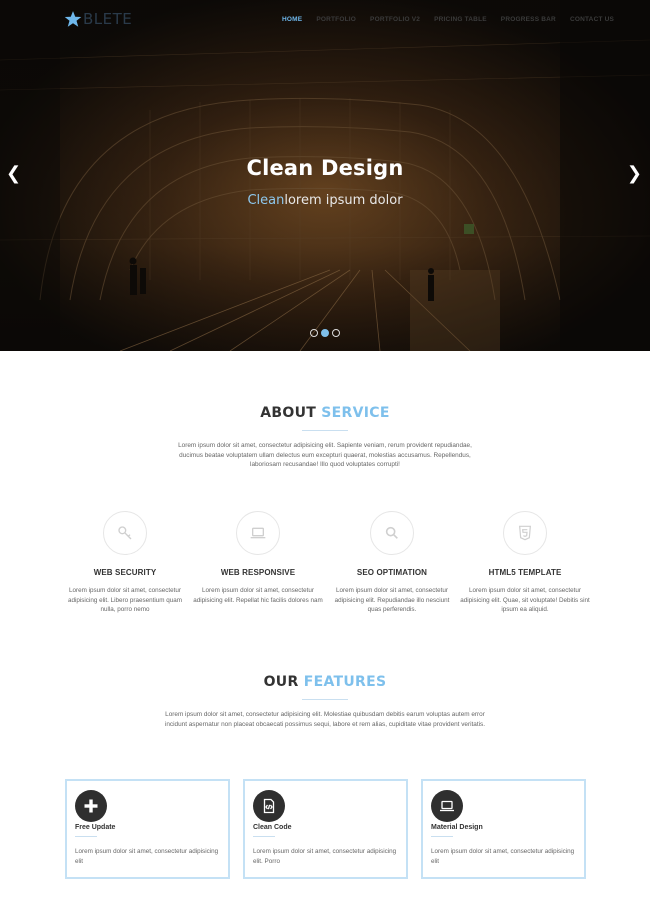  What do you see at coordinates (258, 572) in the screenshot?
I see `service-title: WEB RESPONSIVE` at bounding box center [258, 572].